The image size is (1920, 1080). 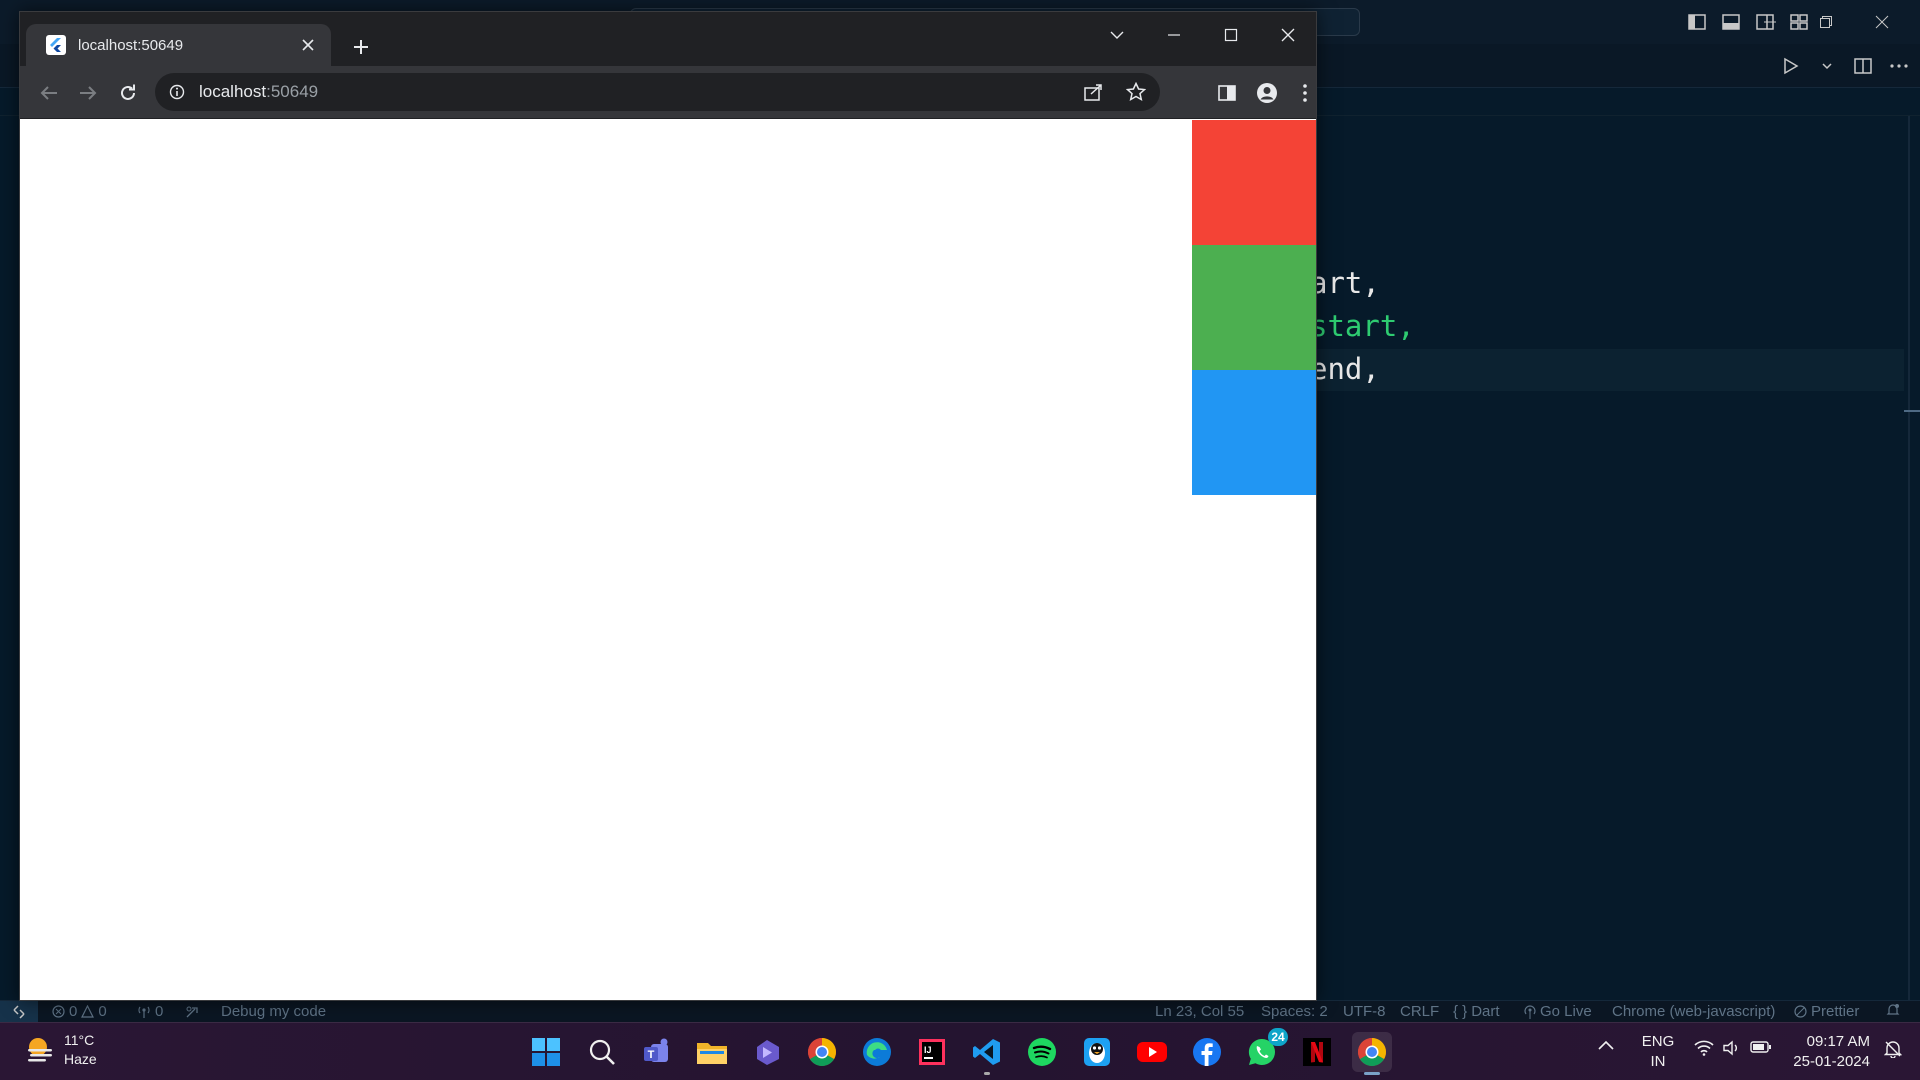 I want to click on chrome-app-active, so click(x=1372, y=1053).